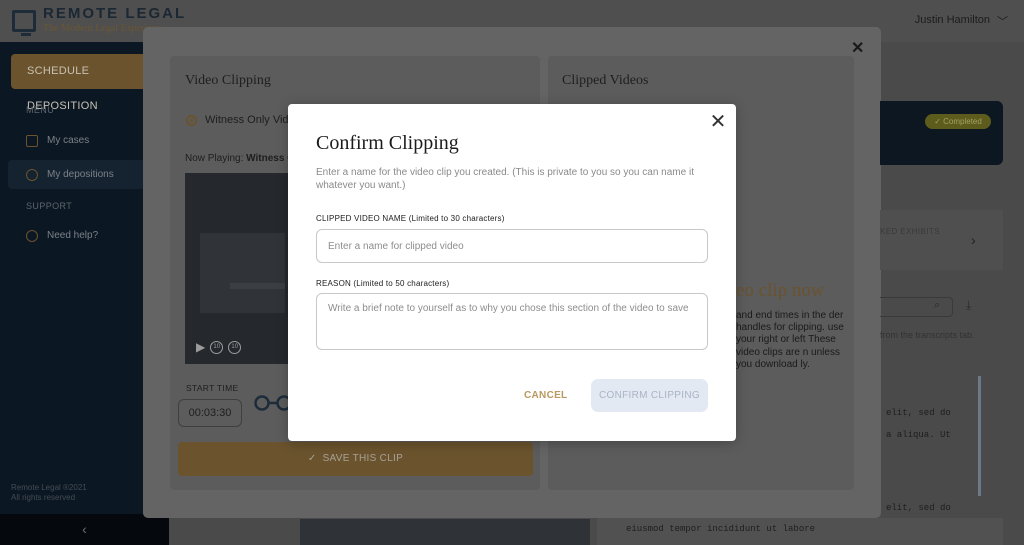 The image size is (1024, 545). What do you see at coordinates (80, 174) in the screenshot?
I see `sidebar-item-label: My depositions` at bounding box center [80, 174].